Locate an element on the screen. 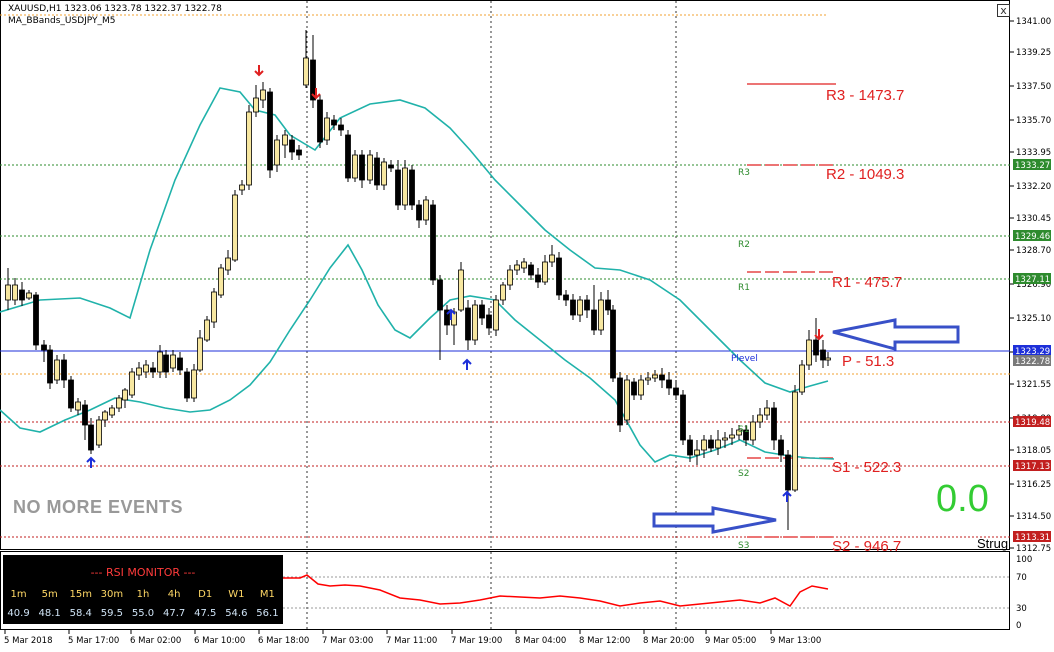 This screenshot has height=652, width=1054. rsi-tf-label: M1 is located at coordinates (267, 594).